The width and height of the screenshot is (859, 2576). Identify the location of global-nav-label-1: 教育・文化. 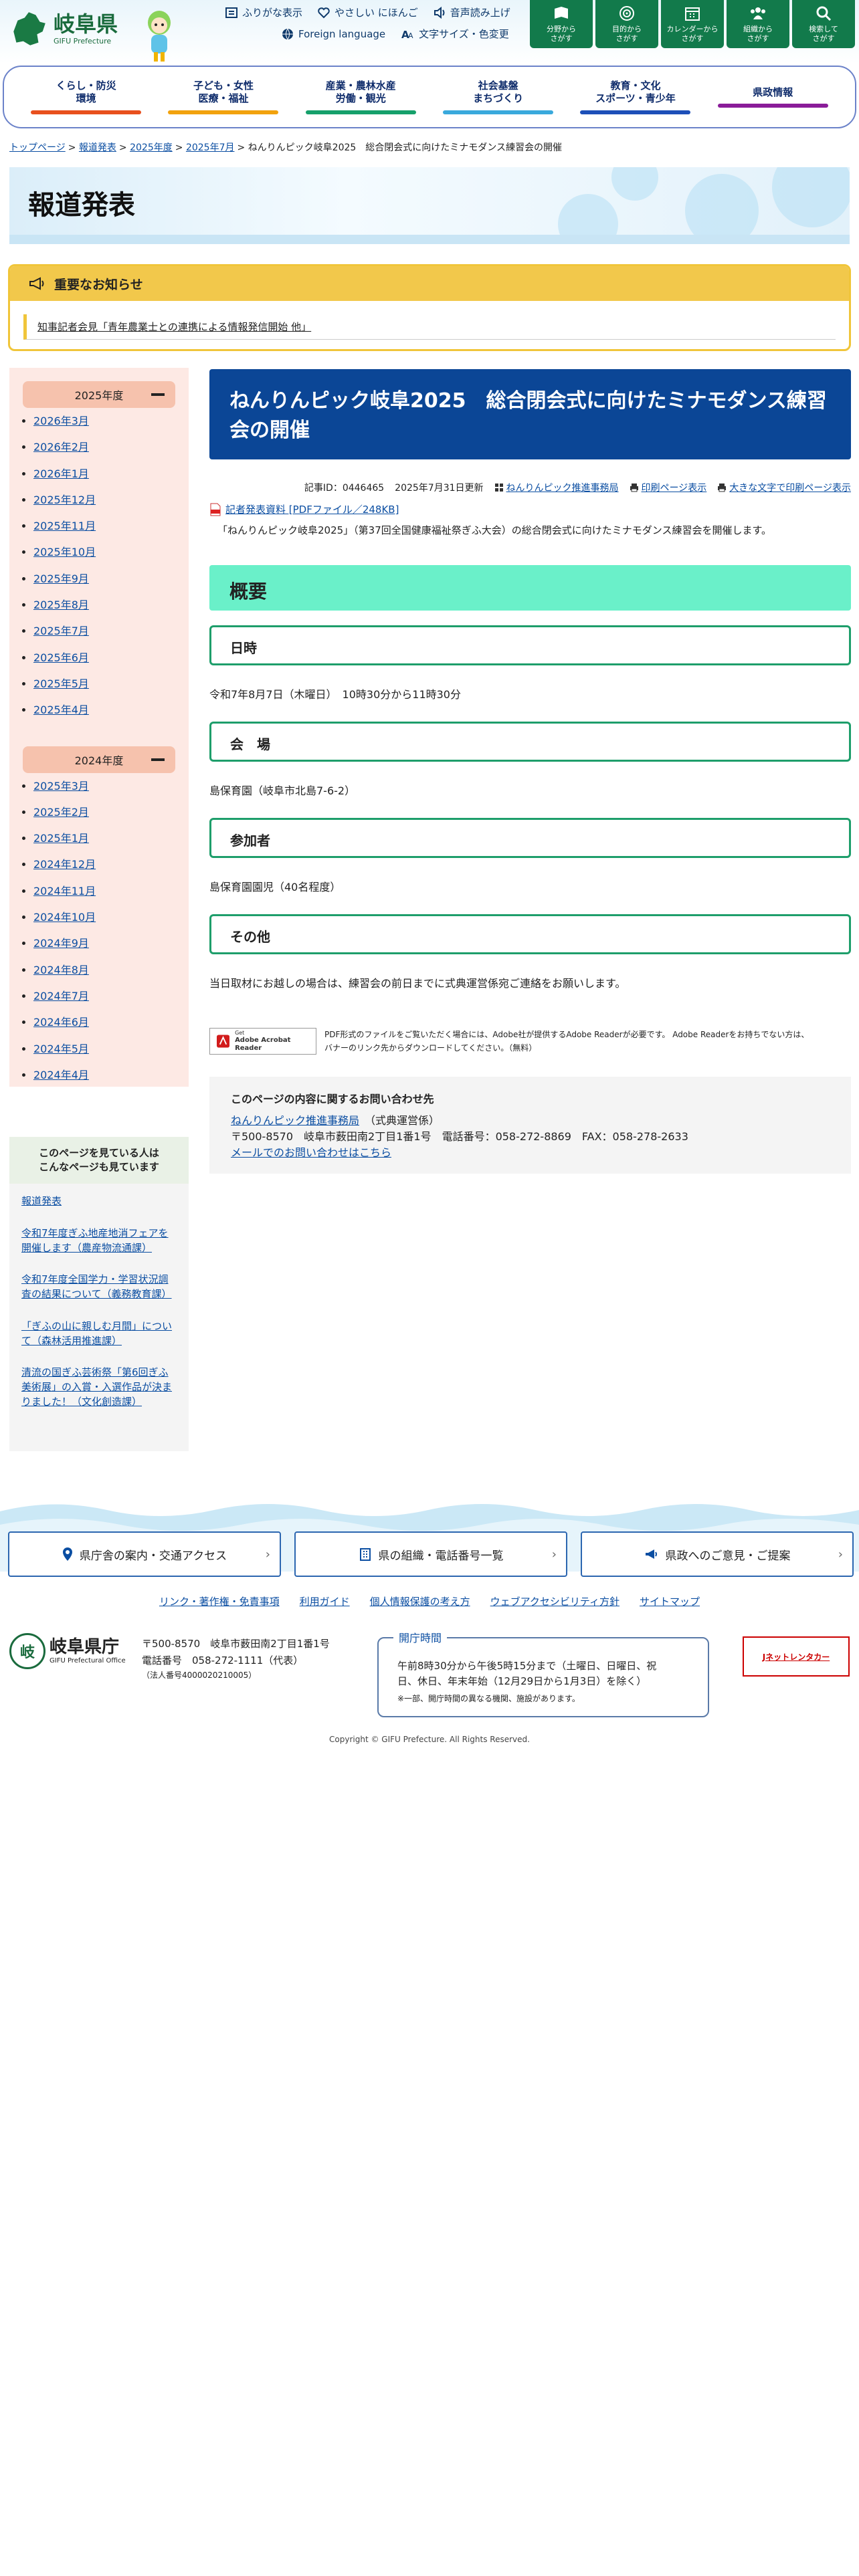
(635, 86).